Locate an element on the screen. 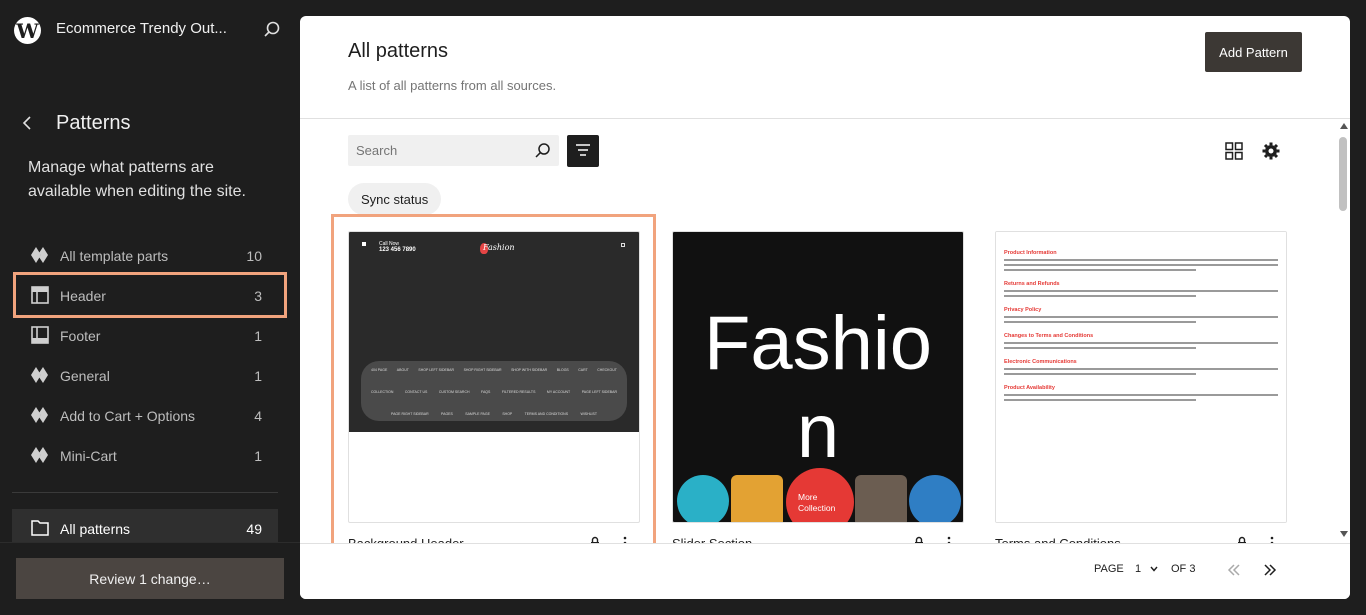 The width and height of the screenshot is (1366, 615). menu-item: FILTERED RESULTS is located at coordinates (518, 392).